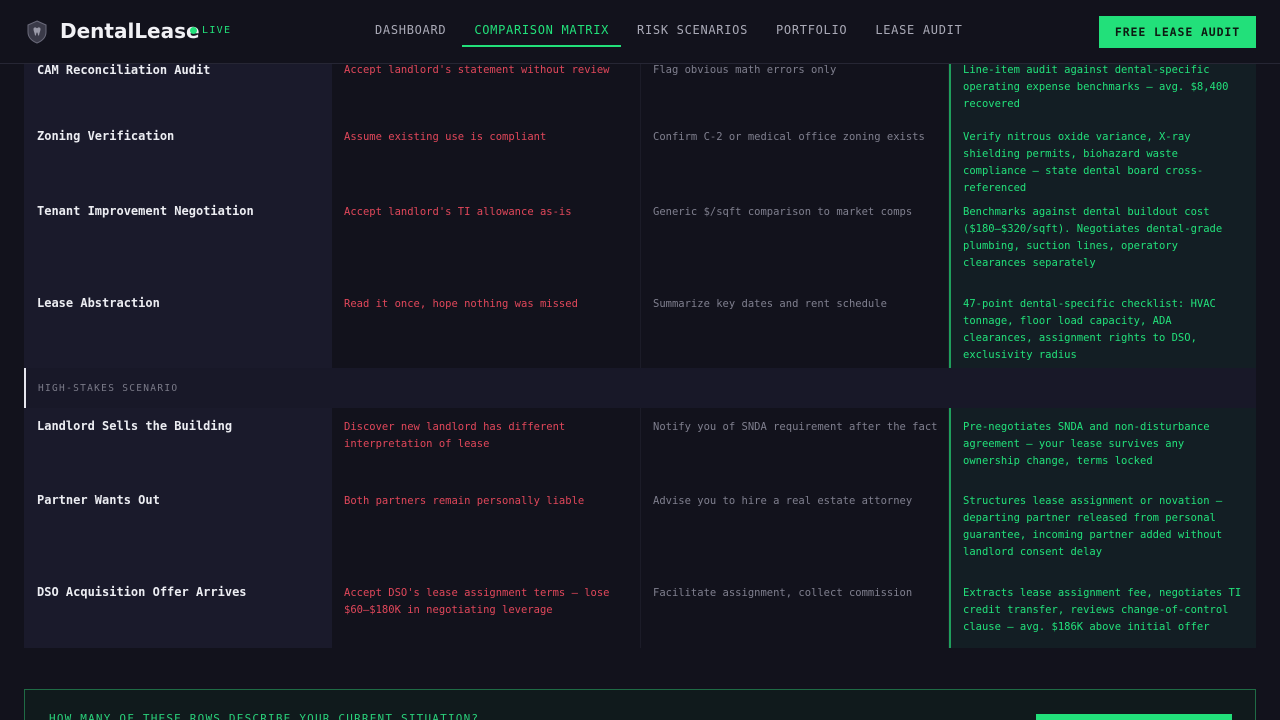 This screenshot has height=720, width=1280. What do you see at coordinates (217, 30) in the screenshot?
I see `live-label: LIVE` at bounding box center [217, 30].